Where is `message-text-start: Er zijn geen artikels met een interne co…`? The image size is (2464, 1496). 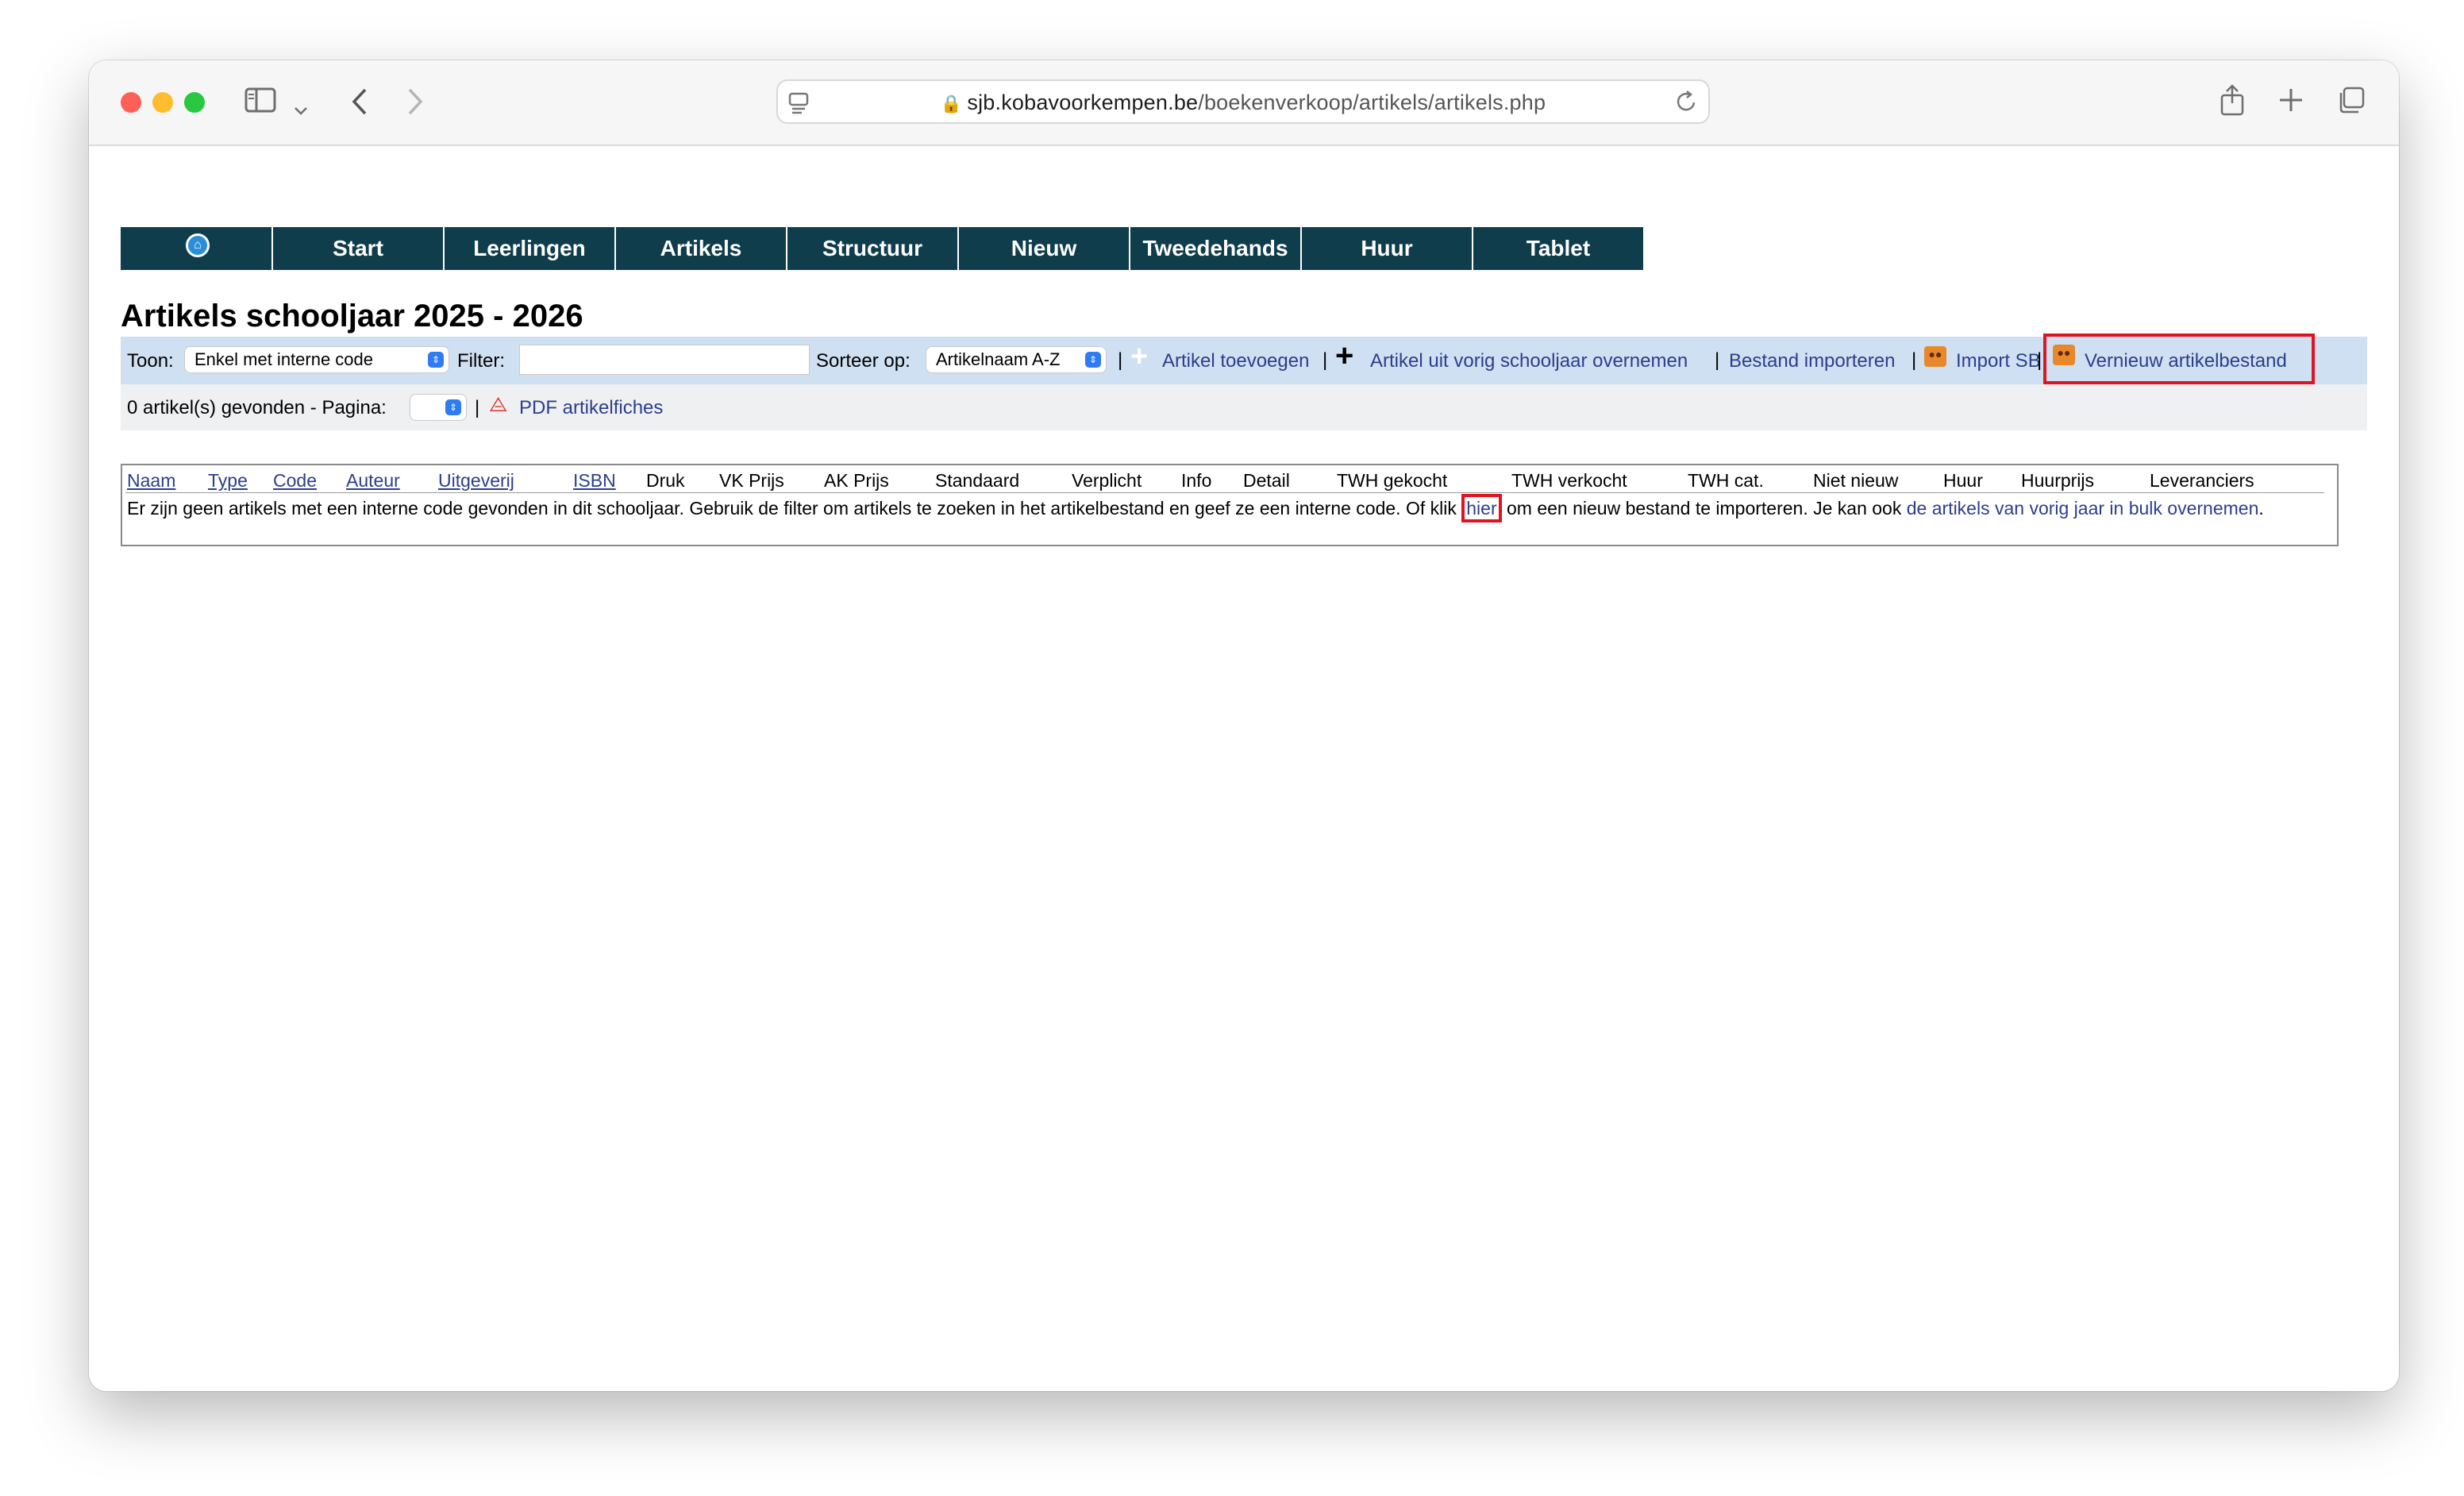
message-text-start: Er zijn geen artikels met een interne co… is located at coordinates (794, 508).